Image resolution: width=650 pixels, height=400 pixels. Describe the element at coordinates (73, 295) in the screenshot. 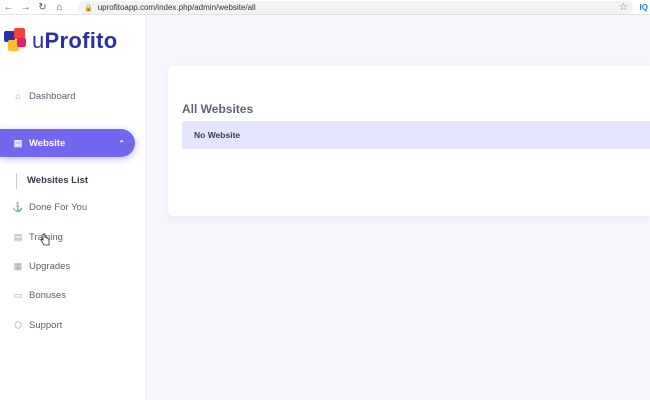

I see `sidebar-item-bonuses: ▭ Bonuses` at that location.